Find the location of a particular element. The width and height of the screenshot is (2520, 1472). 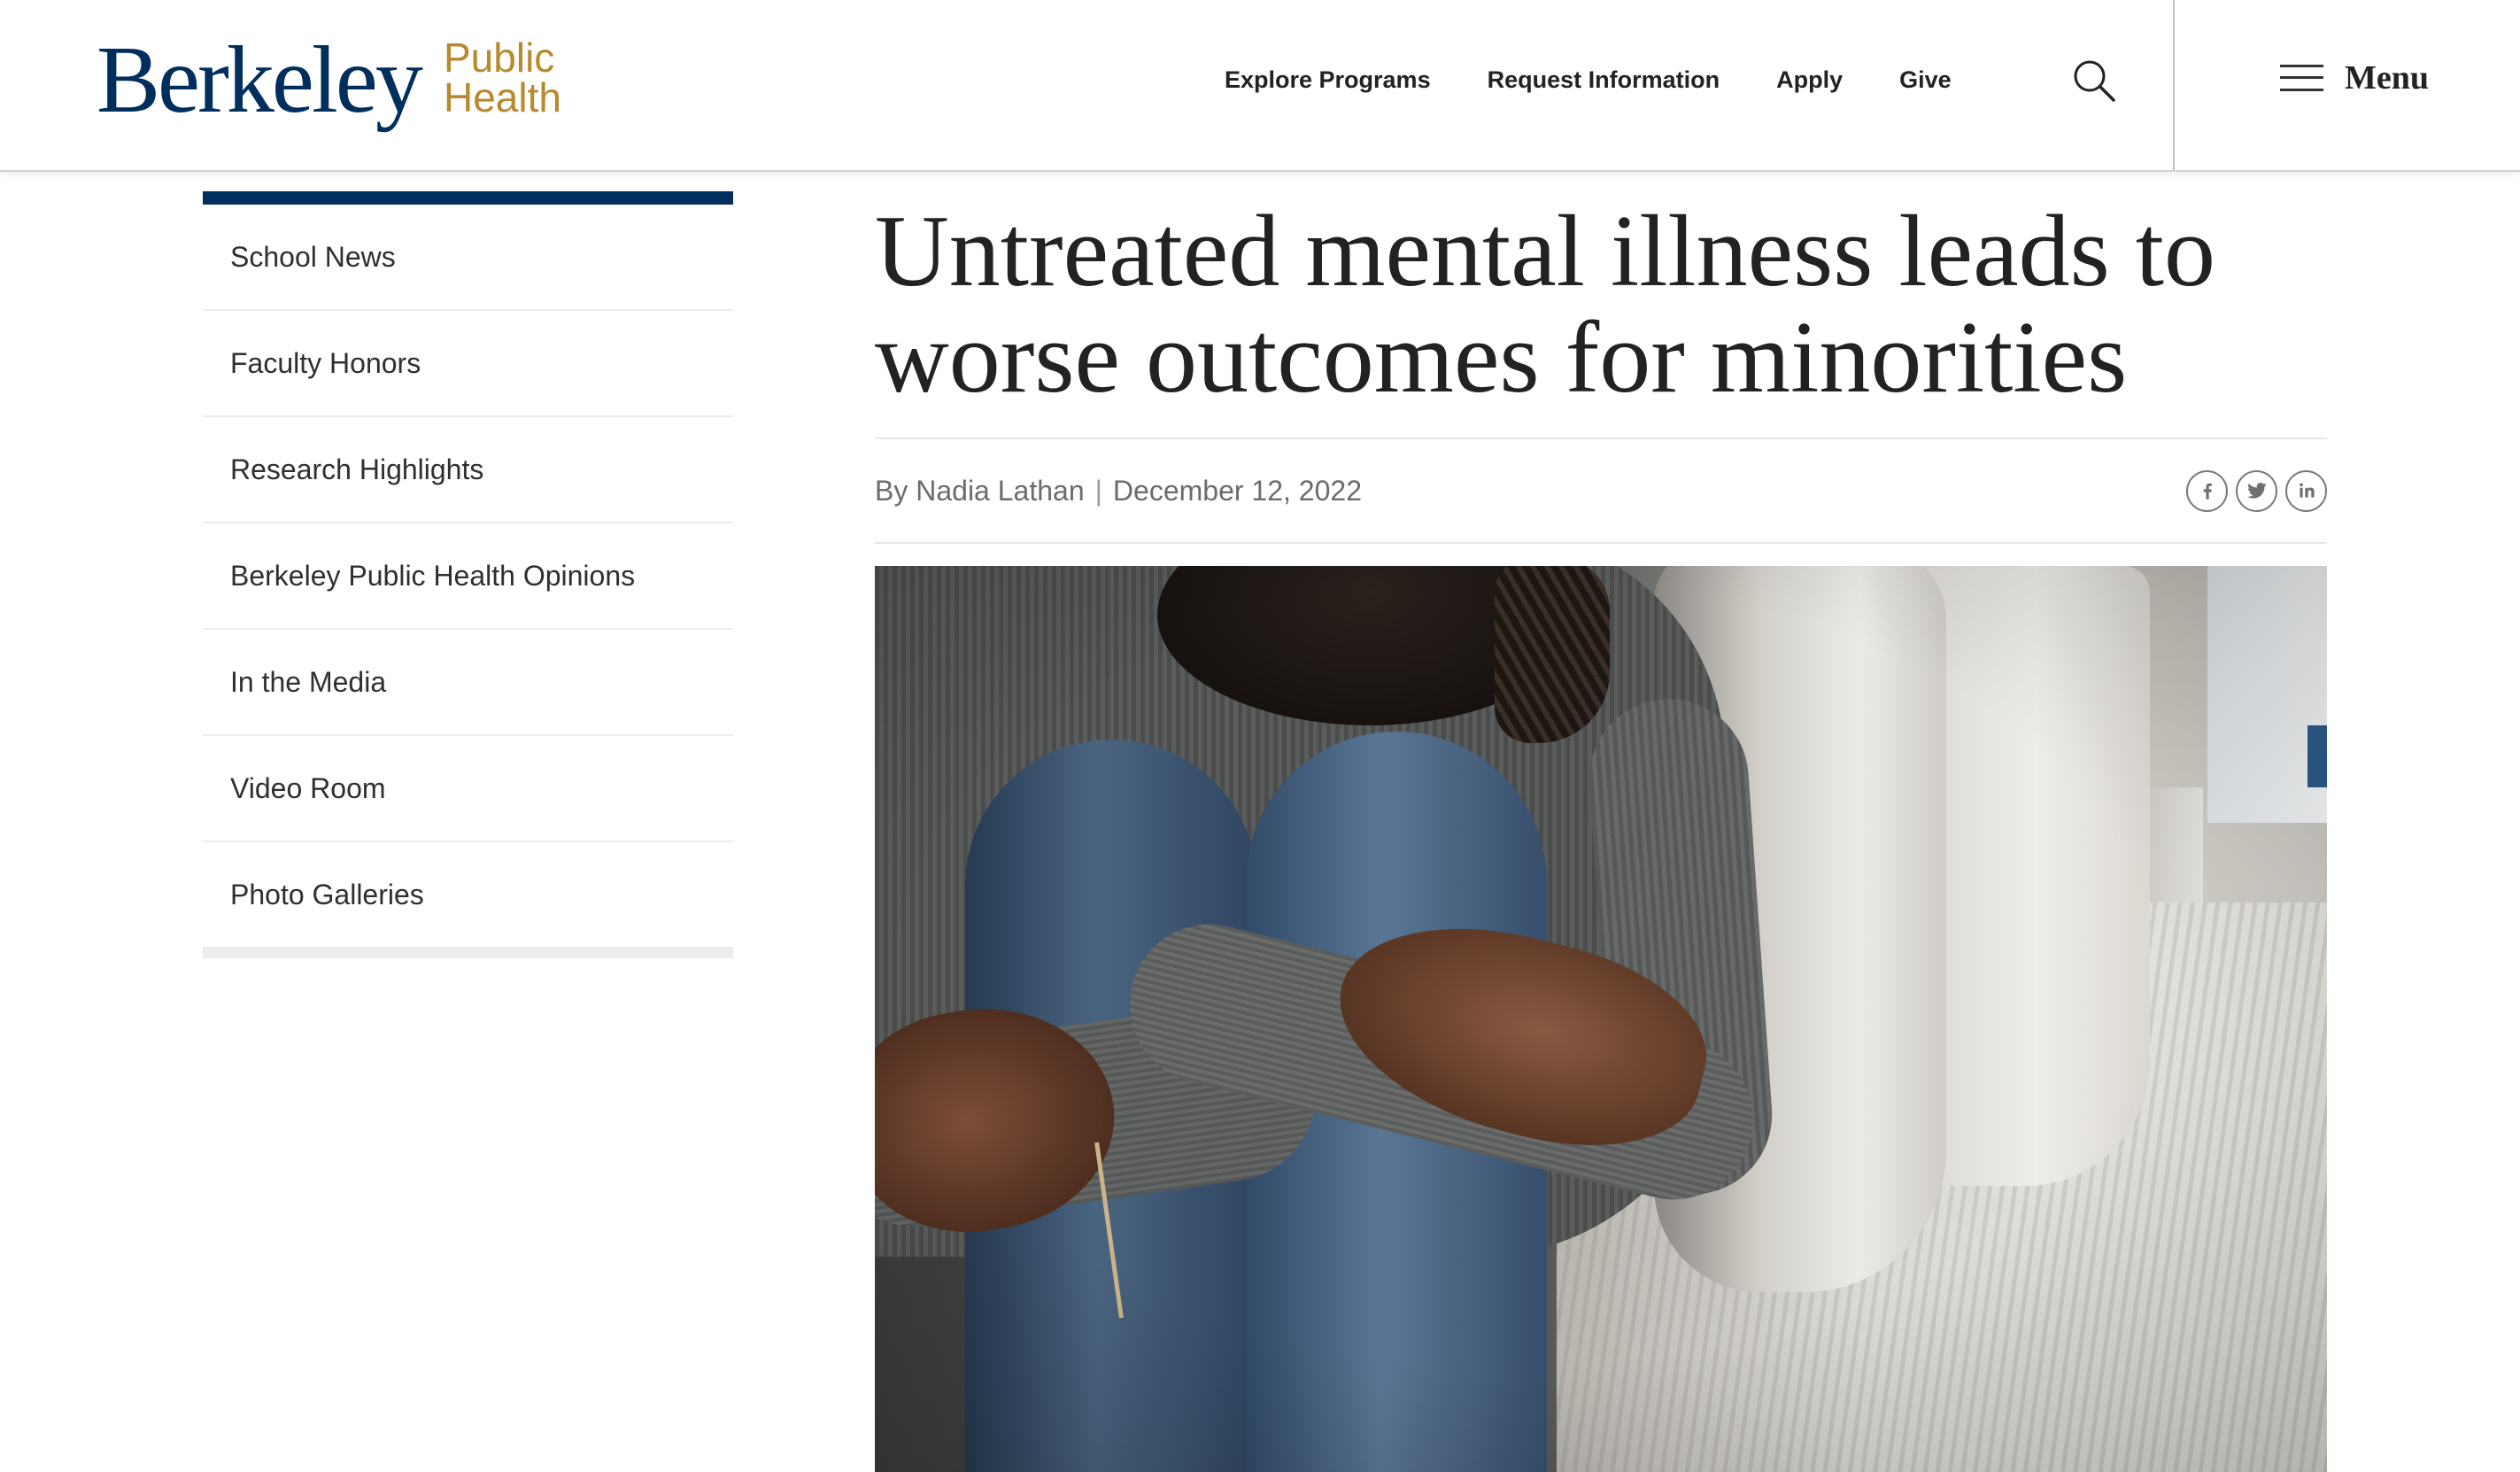

nav-apply: Apply is located at coordinates (1809, 80).